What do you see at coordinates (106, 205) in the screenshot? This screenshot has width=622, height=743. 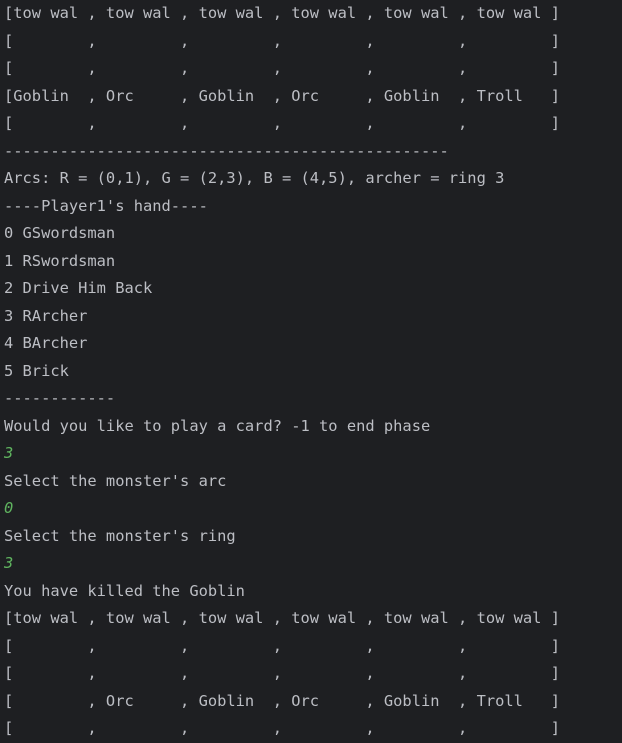 I see `console-output-line: ----Player1's hand----` at bounding box center [106, 205].